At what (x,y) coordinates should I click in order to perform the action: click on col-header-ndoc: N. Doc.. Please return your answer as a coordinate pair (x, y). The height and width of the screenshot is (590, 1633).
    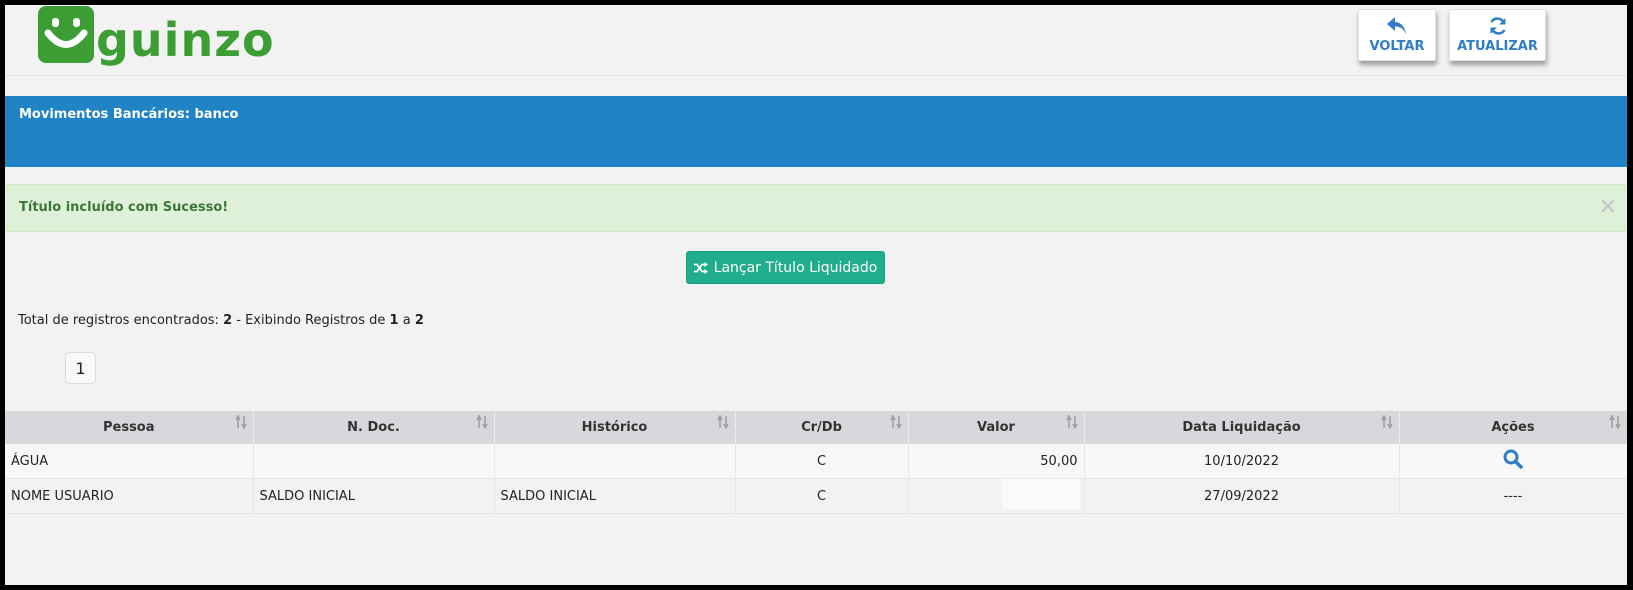
    Looking at the image, I should click on (374, 427).